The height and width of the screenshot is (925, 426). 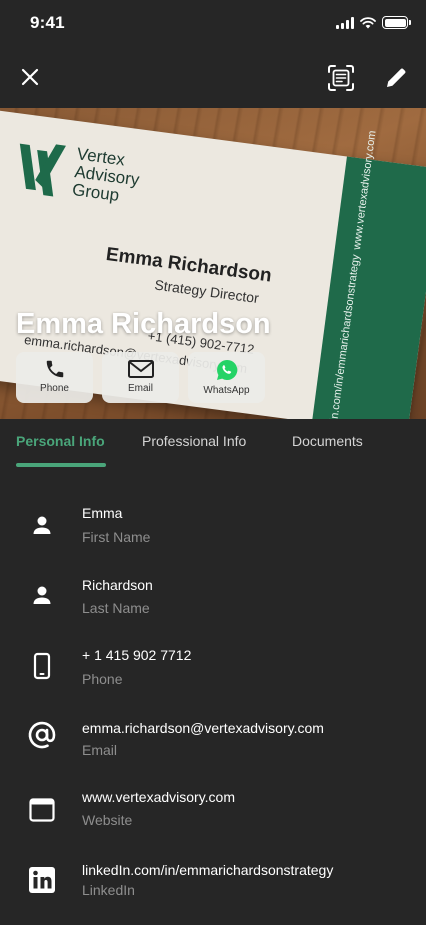 What do you see at coordinates (159, 797) in the screenshot?
I see `field-value: www.vertexadvisory.com` at bounding box center [159, 797].